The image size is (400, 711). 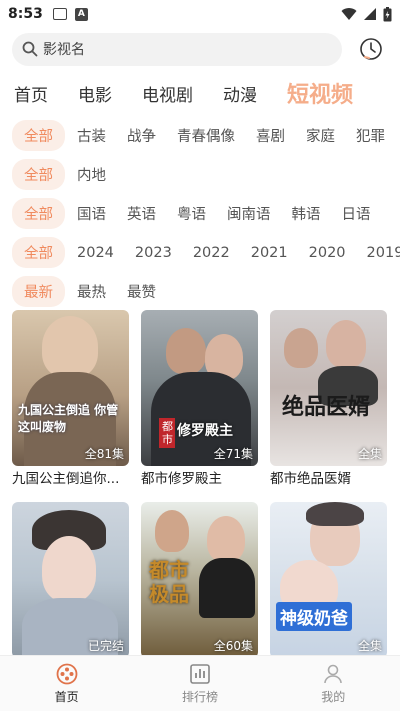 I want to click on year-chip: 2022, so click(x=211, y=253).